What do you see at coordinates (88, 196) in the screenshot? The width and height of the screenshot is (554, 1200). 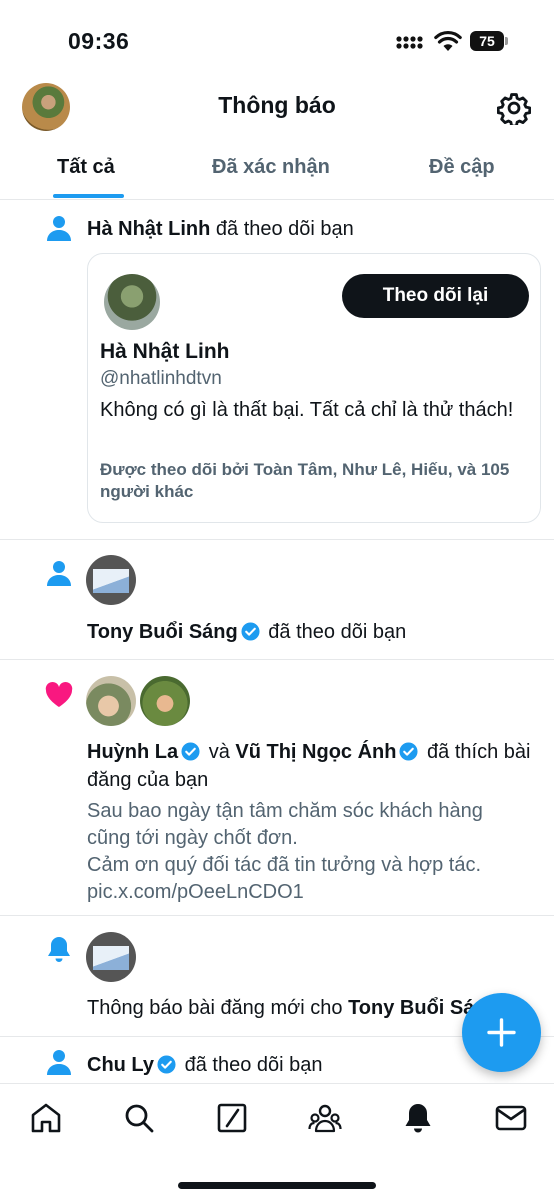 I see `active-tab-indicator` at bounding box center [88, 196].